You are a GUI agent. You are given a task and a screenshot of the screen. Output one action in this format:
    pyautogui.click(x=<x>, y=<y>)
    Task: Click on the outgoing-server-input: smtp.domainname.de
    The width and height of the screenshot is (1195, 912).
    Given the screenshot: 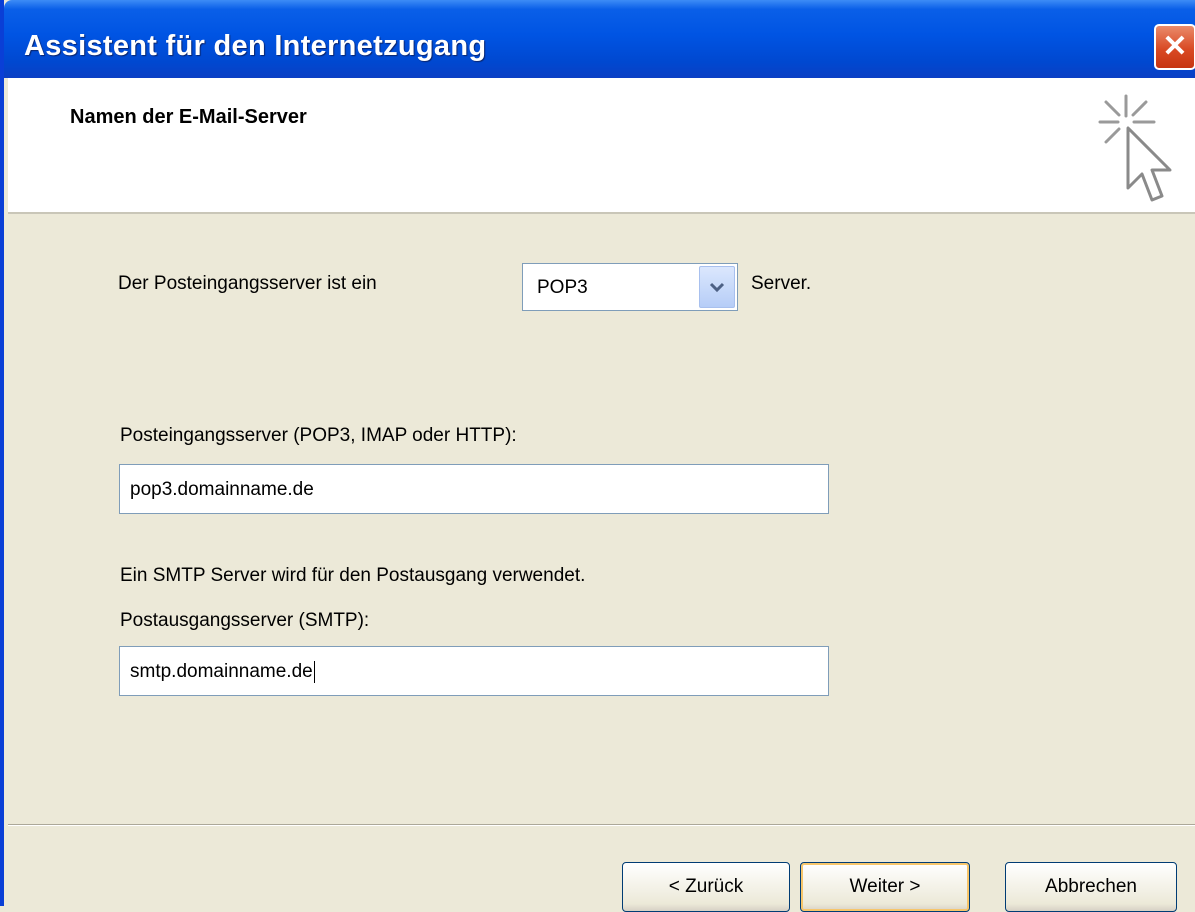 What is the action you would take?
    pyautogui.click(x=474, y=671)
    